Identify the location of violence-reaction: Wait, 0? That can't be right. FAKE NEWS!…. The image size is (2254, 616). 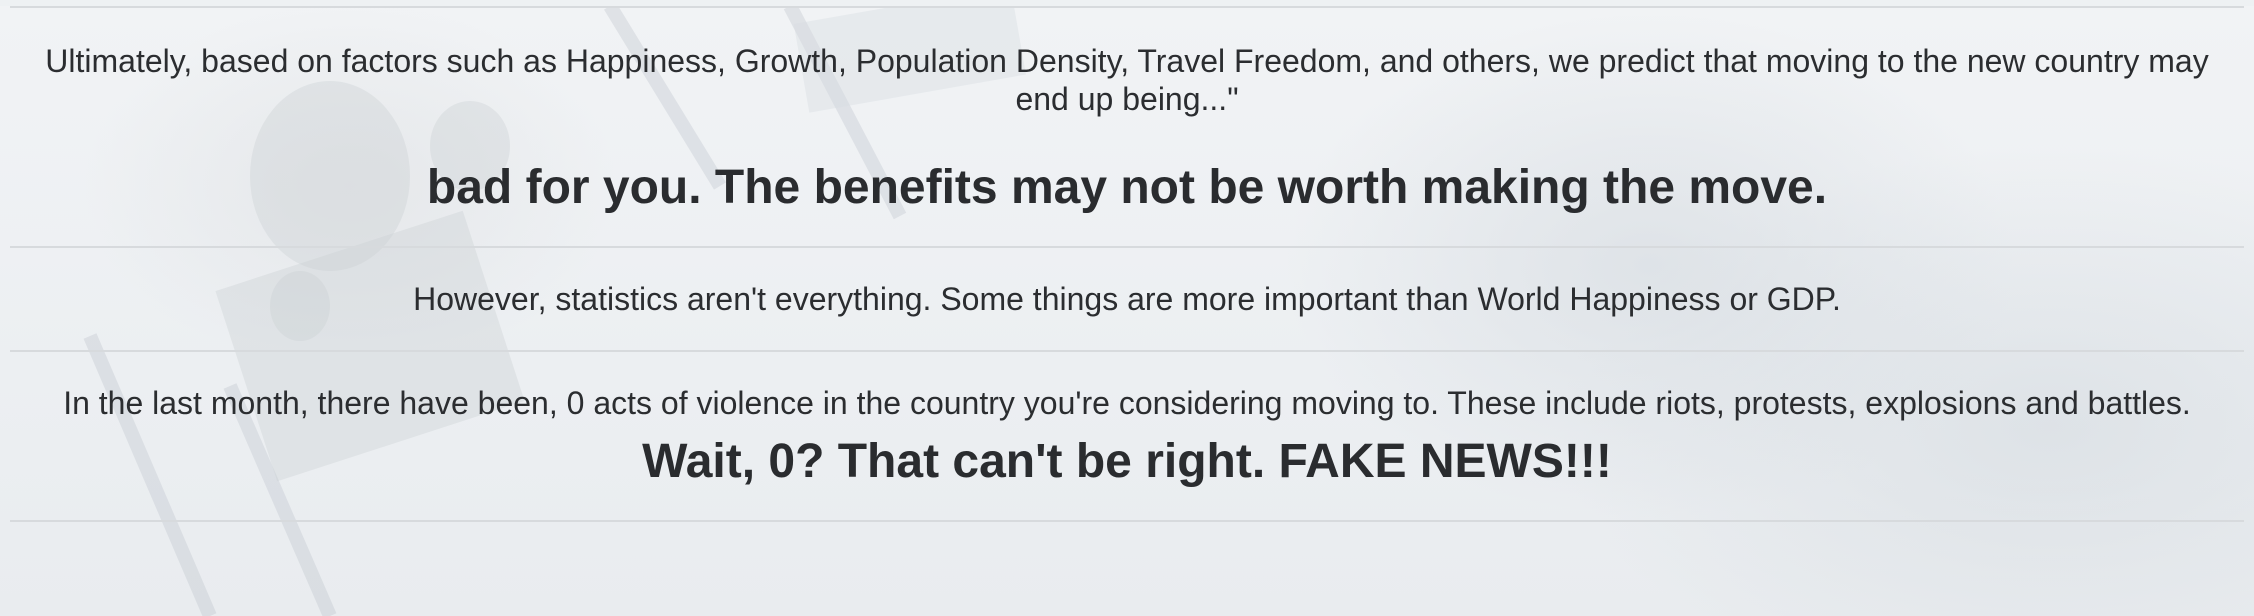
(1127, 461).